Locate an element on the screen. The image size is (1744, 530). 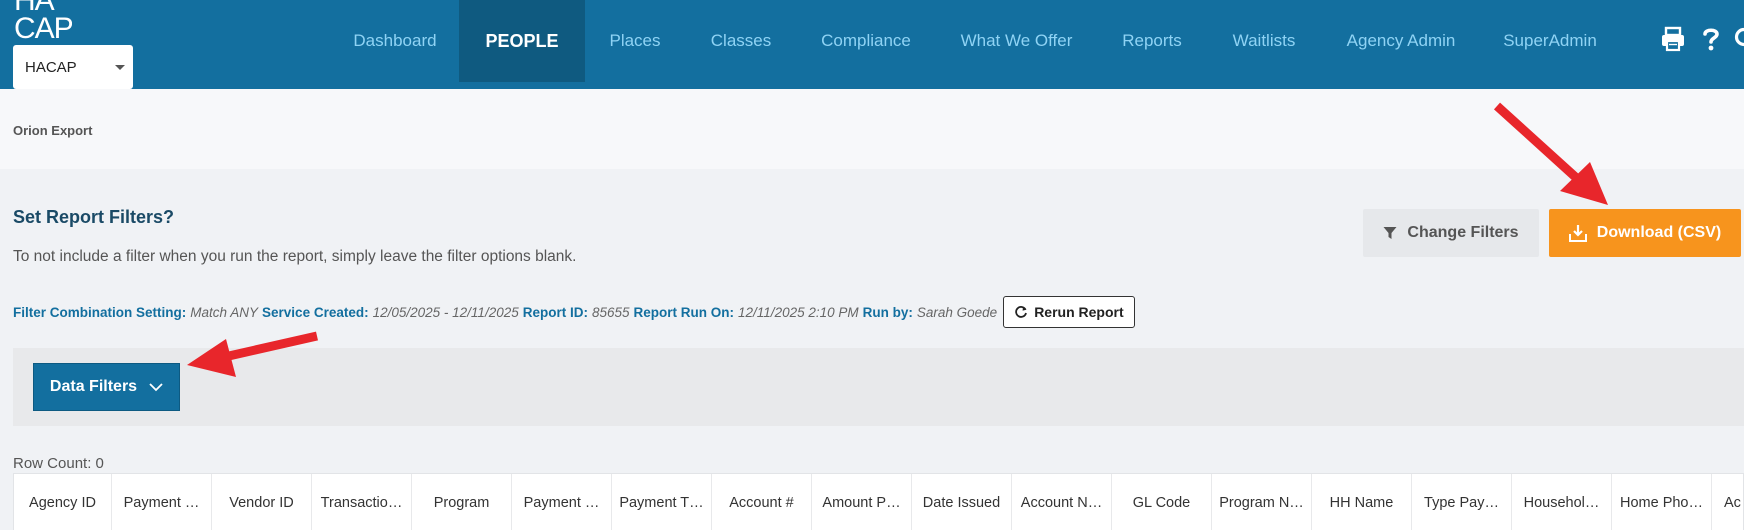
nav-superadmin: SuperAdmin is located at coordinates (1550, 41).